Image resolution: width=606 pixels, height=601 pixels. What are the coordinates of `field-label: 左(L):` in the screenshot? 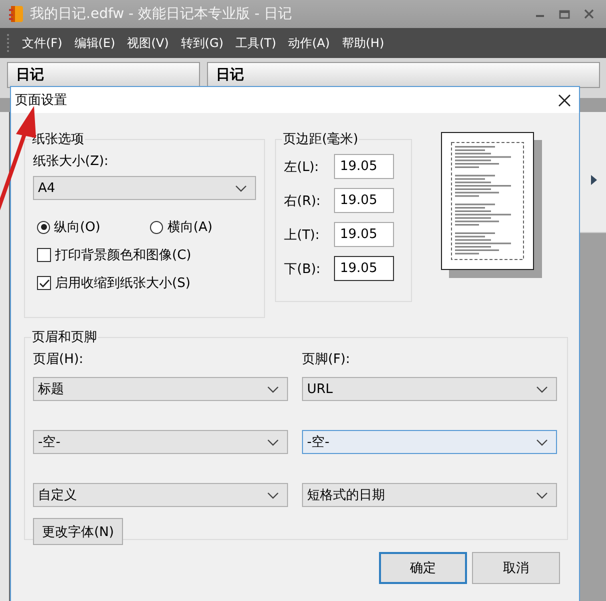 It's located at (302, 167).